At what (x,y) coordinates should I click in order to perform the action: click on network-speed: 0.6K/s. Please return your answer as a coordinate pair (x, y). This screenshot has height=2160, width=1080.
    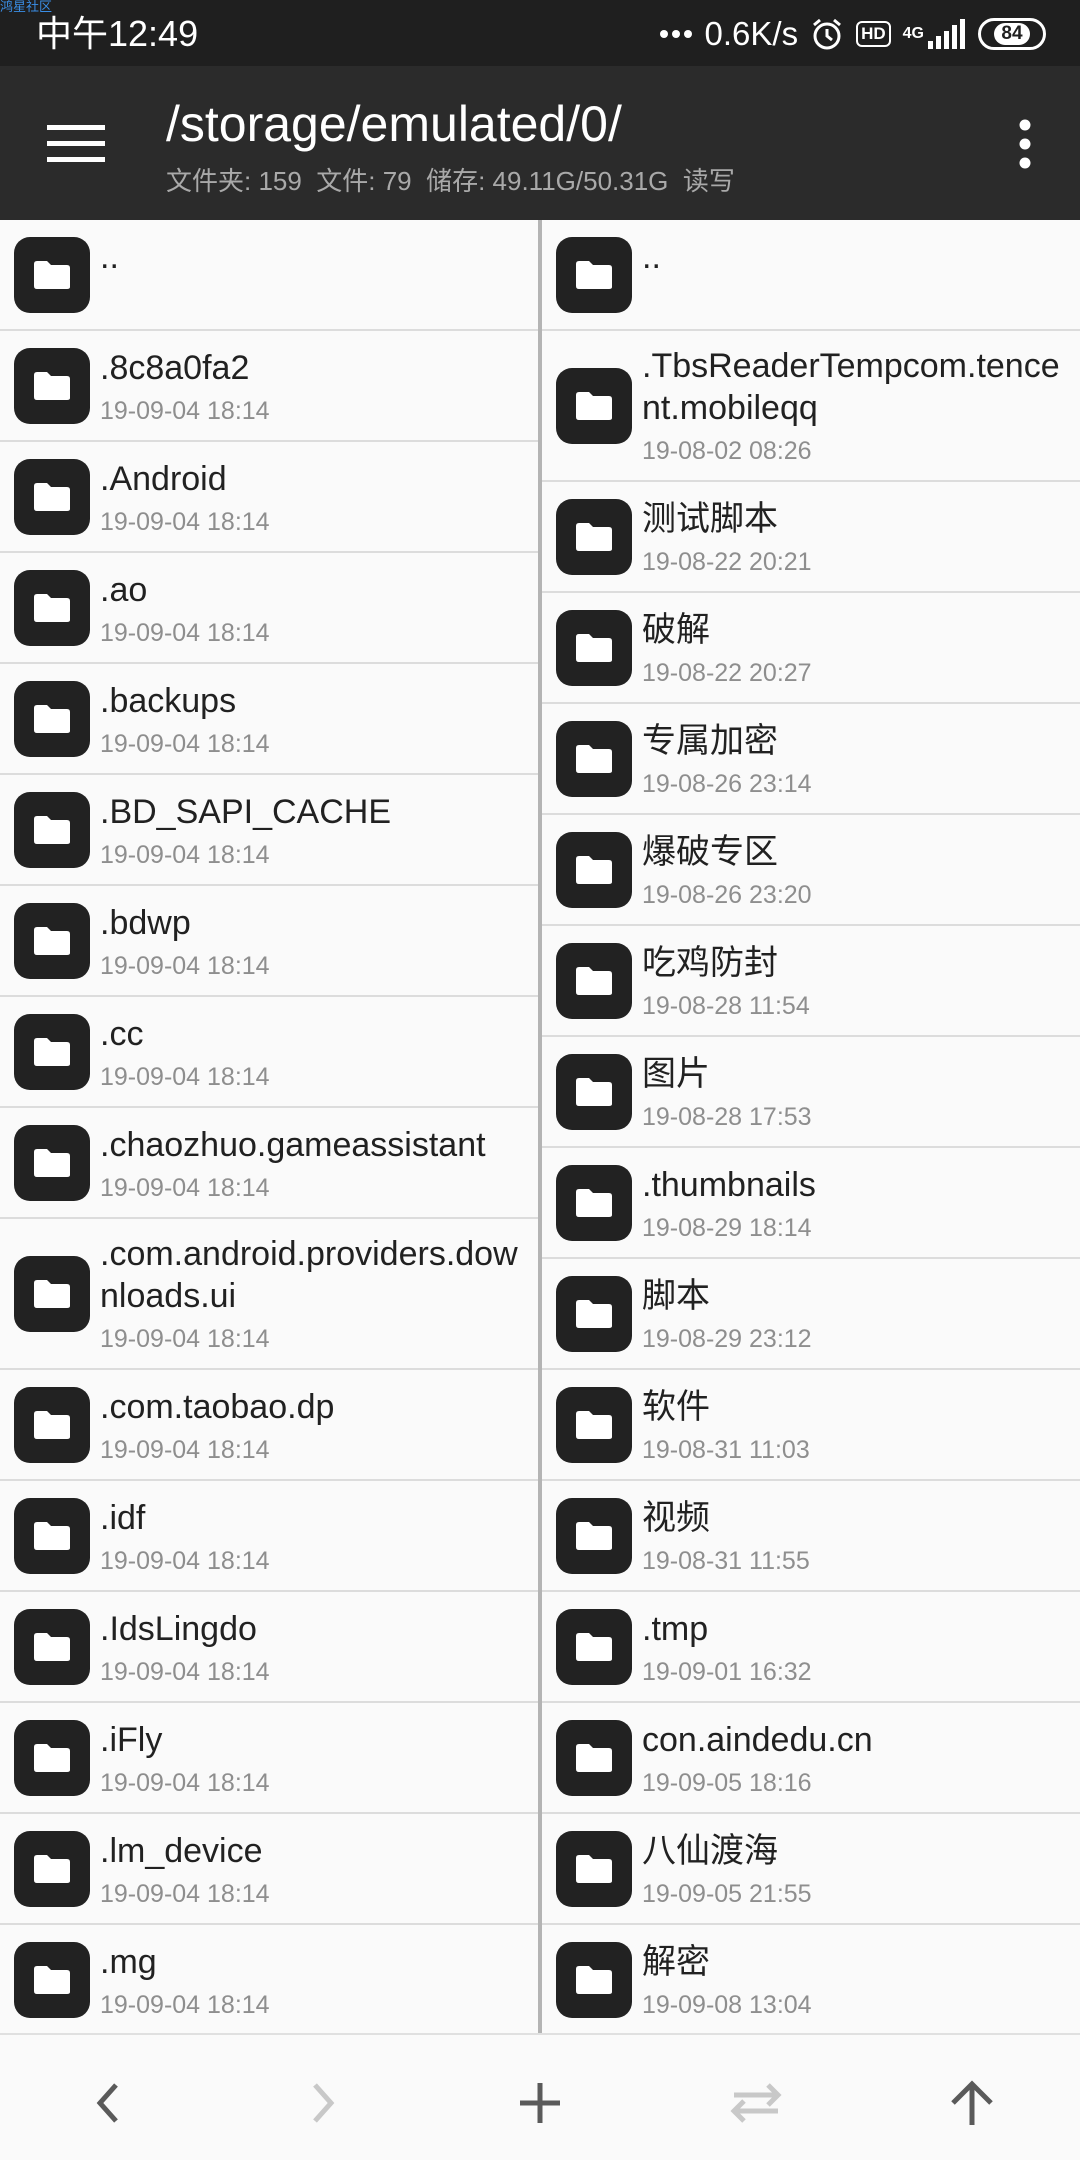
    Looking at the image, I should click on (751, 33).